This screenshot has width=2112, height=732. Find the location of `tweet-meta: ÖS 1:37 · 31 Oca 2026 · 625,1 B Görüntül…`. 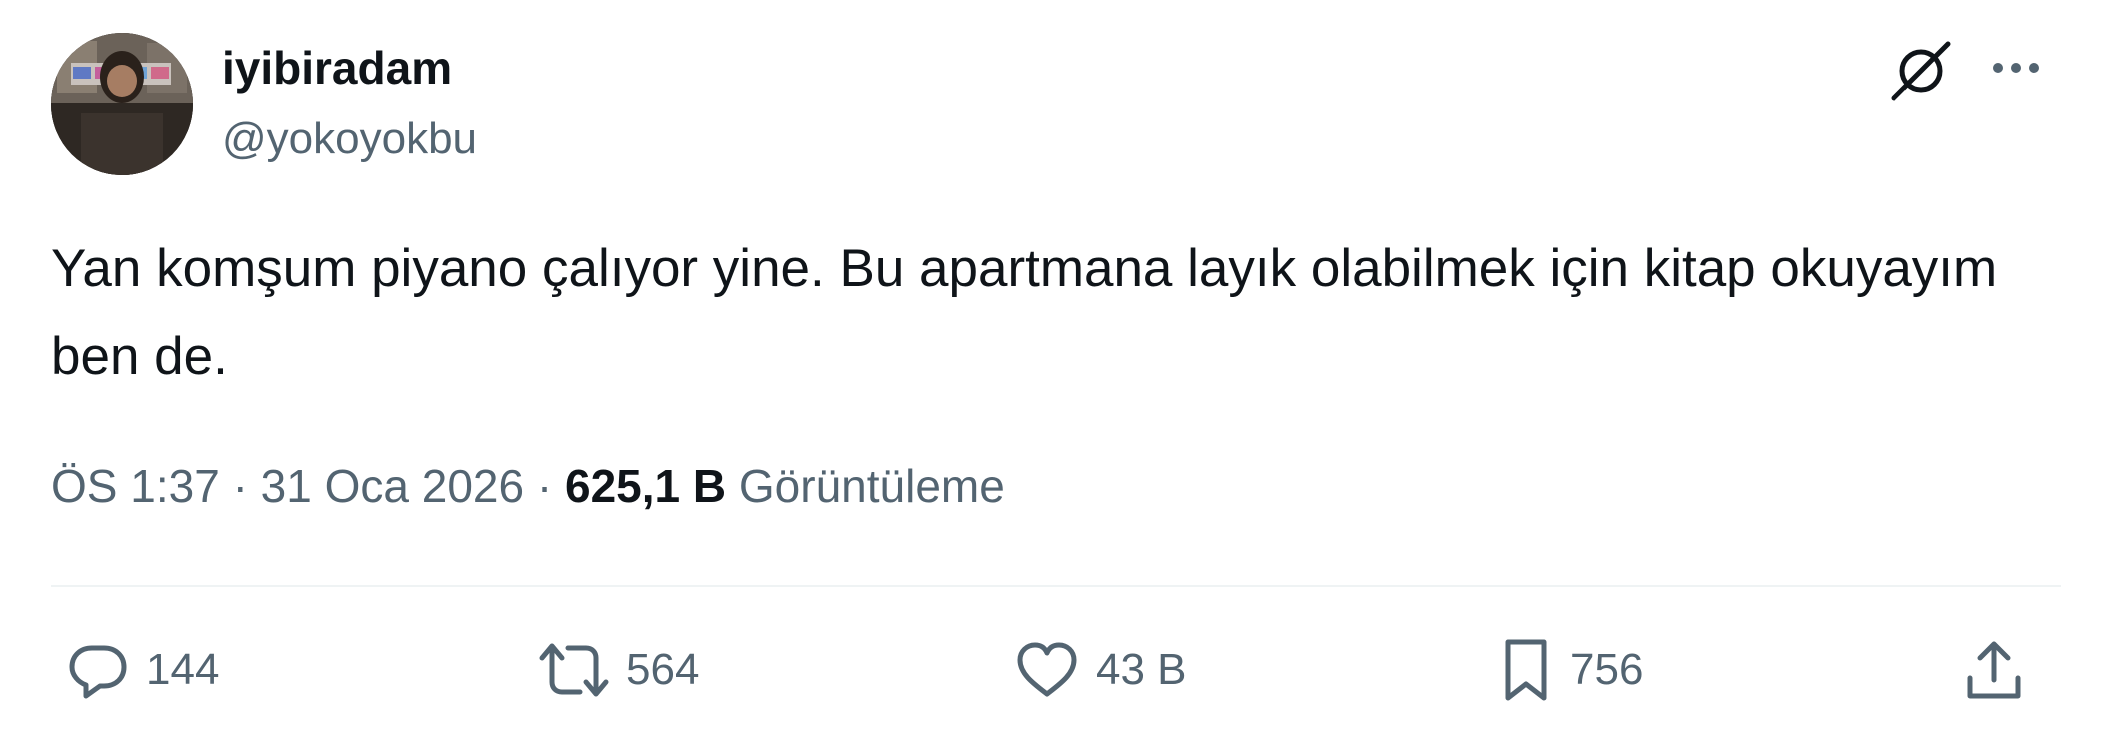

tweet-meta: ÖS 1:37 · 31 Oca 2026 · 625,1 B Görüntül… is located at coordinates (528, 486).